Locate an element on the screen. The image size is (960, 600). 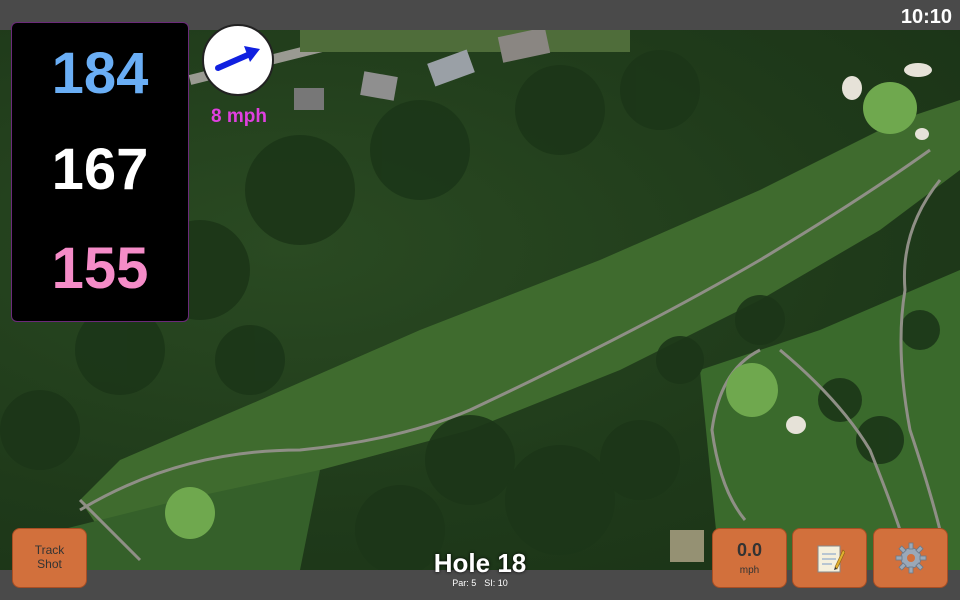
distance-front: 155 is located at coordinates (100, 268).